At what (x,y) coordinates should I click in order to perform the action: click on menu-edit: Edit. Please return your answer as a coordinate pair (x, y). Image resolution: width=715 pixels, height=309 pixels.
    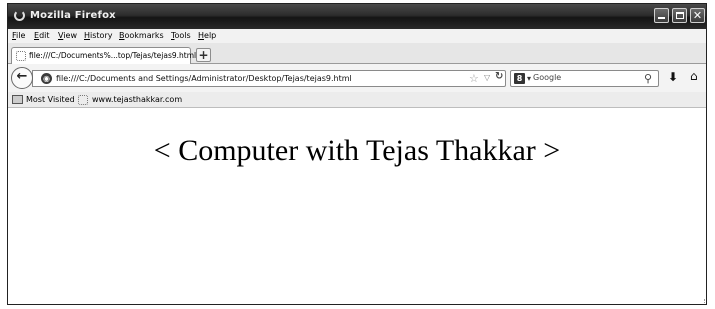
    Looking at the image, I should click on (42, 35).